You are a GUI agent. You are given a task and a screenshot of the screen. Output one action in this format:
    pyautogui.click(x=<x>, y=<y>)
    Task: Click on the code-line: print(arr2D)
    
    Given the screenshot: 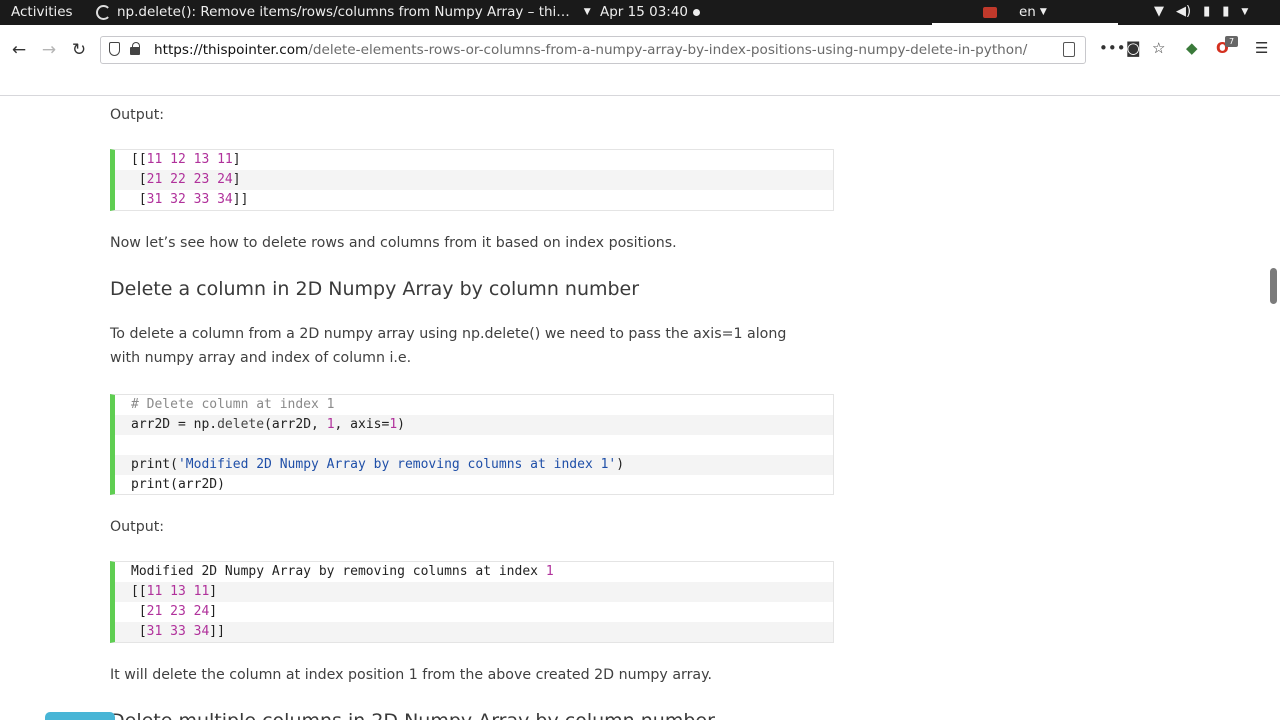 What is the action you would take?
    pyautogui.click(x=178, y=484)
    